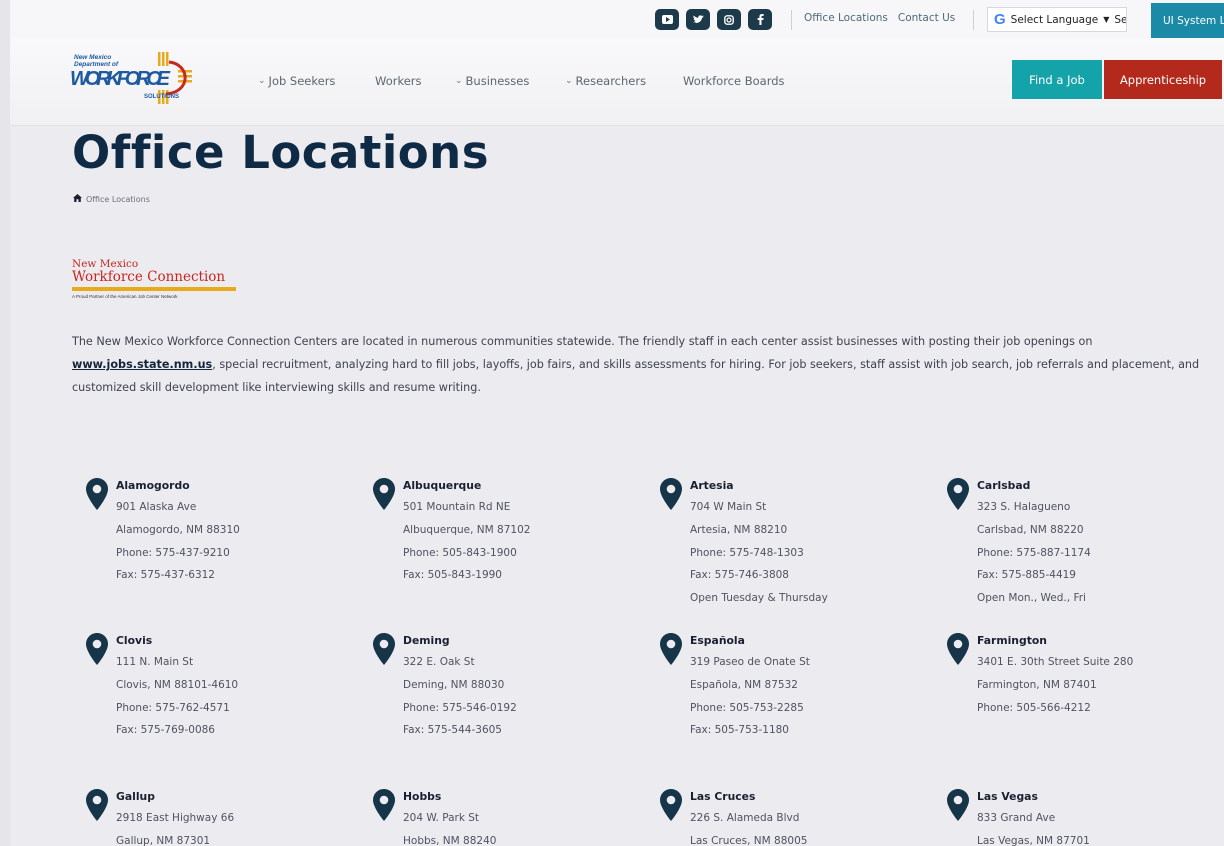 The image size is (1224, 846). I want to click on nav-workers: Workers, so click(415, 81).